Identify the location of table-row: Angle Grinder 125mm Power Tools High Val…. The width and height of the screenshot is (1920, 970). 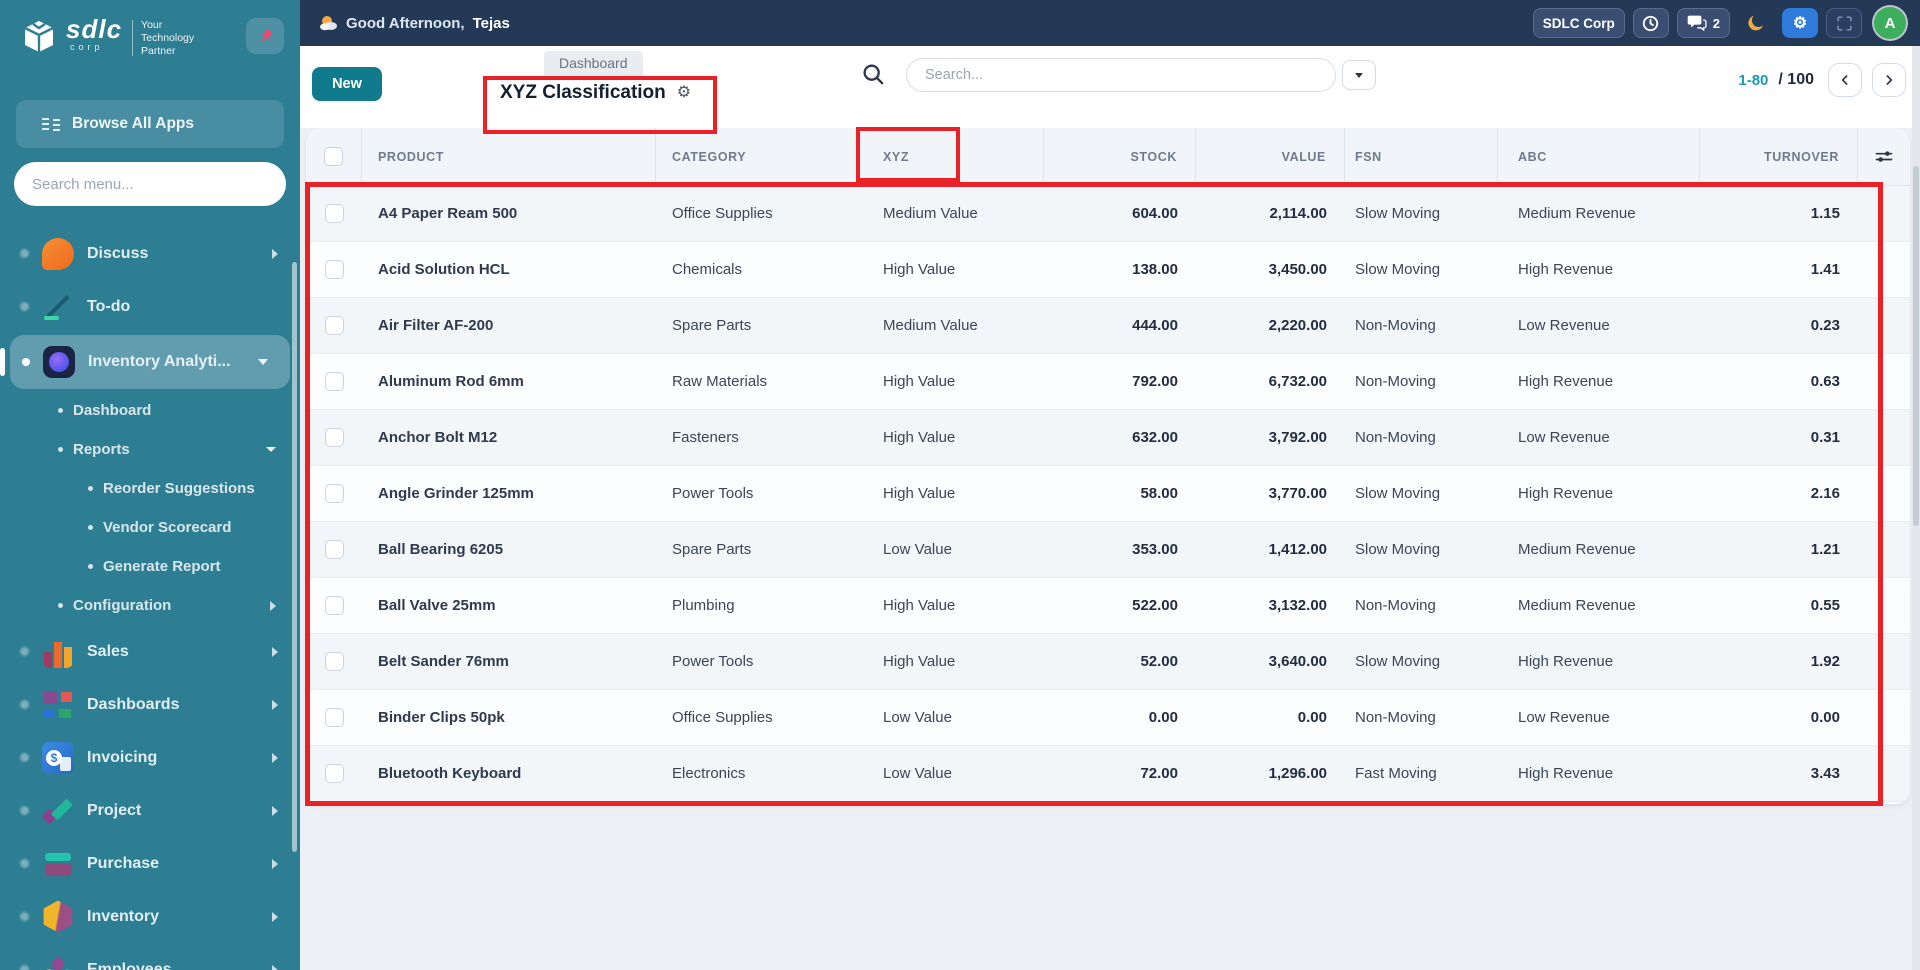
(1108, 494).